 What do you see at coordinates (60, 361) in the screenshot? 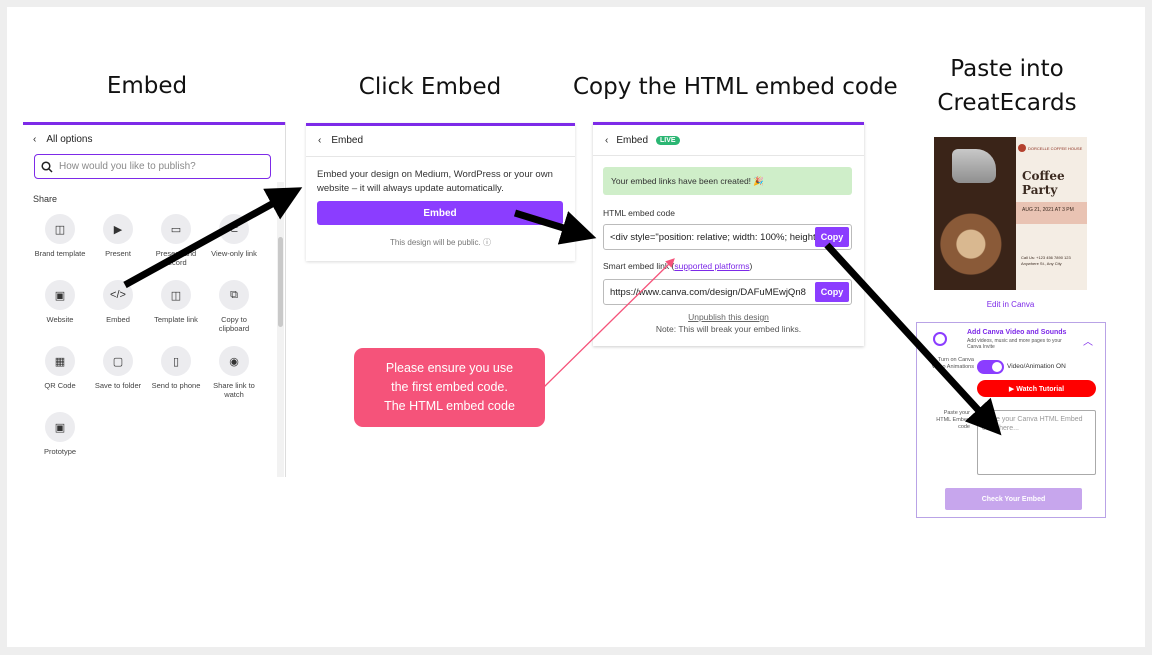
I see `qr-code-icon: ▦` at bounding box center [60, 361].